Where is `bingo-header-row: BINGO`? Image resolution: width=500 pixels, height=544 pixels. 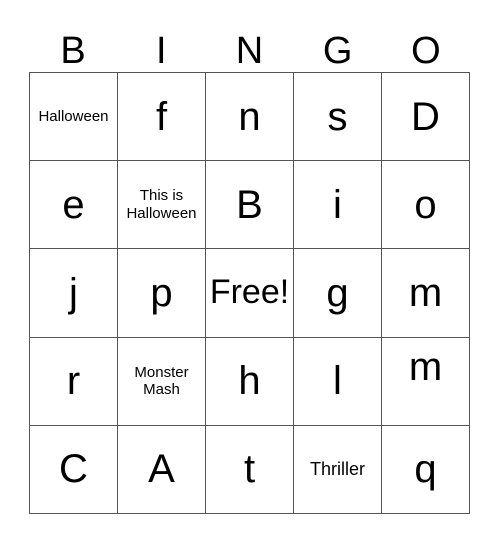 bingo-header-row: BINGO is located at coordinates (249, 46).